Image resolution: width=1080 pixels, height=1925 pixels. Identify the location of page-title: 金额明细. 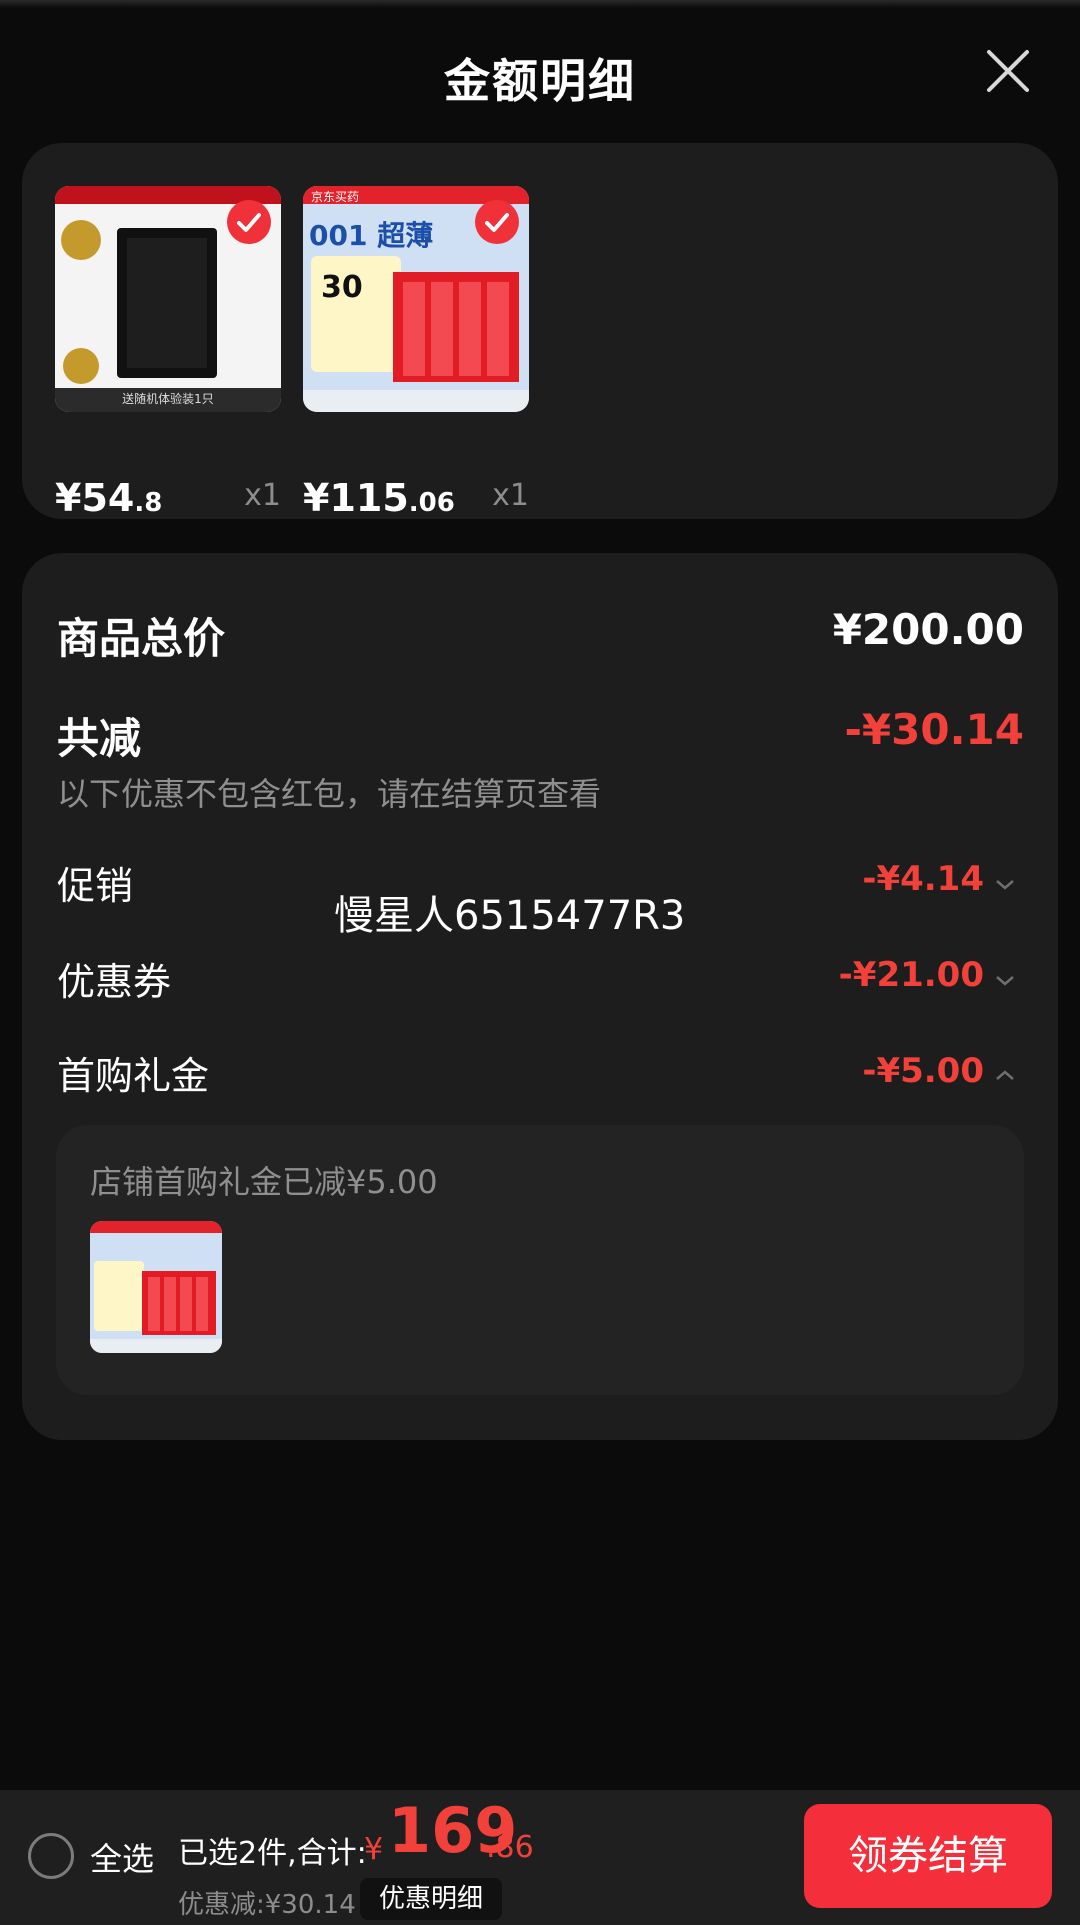
(540, 81).